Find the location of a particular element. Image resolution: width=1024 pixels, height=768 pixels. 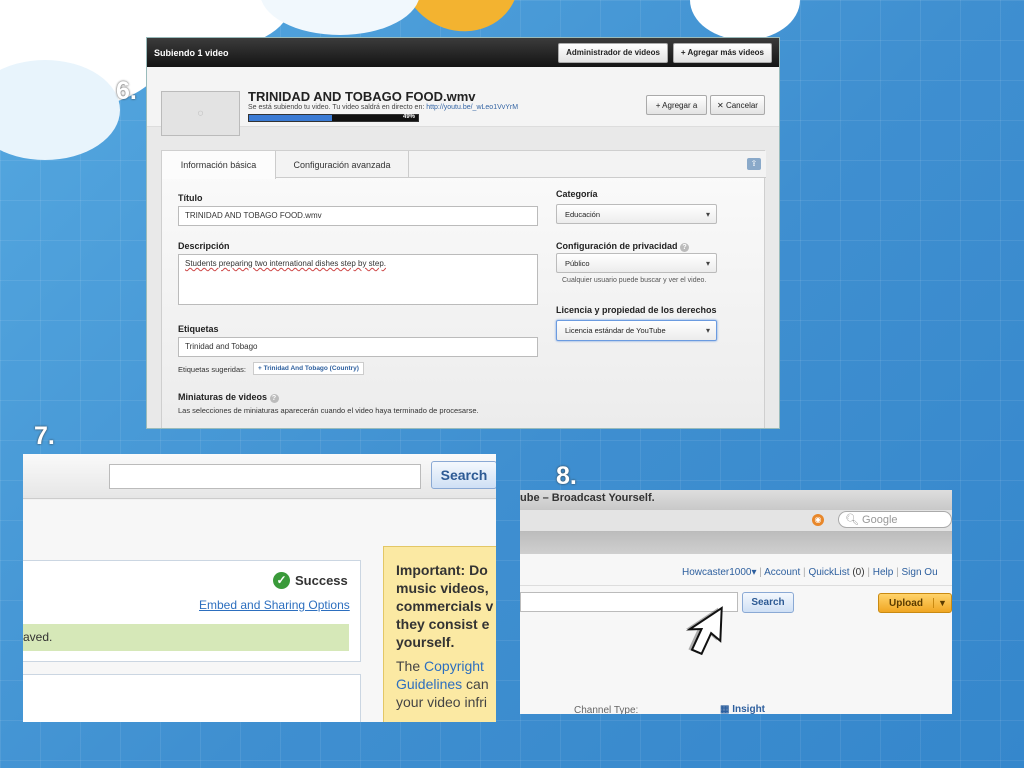

title-input: TRINIDAD AND TOBAGO FOOD.wmv is located at coordinates (358, 216).